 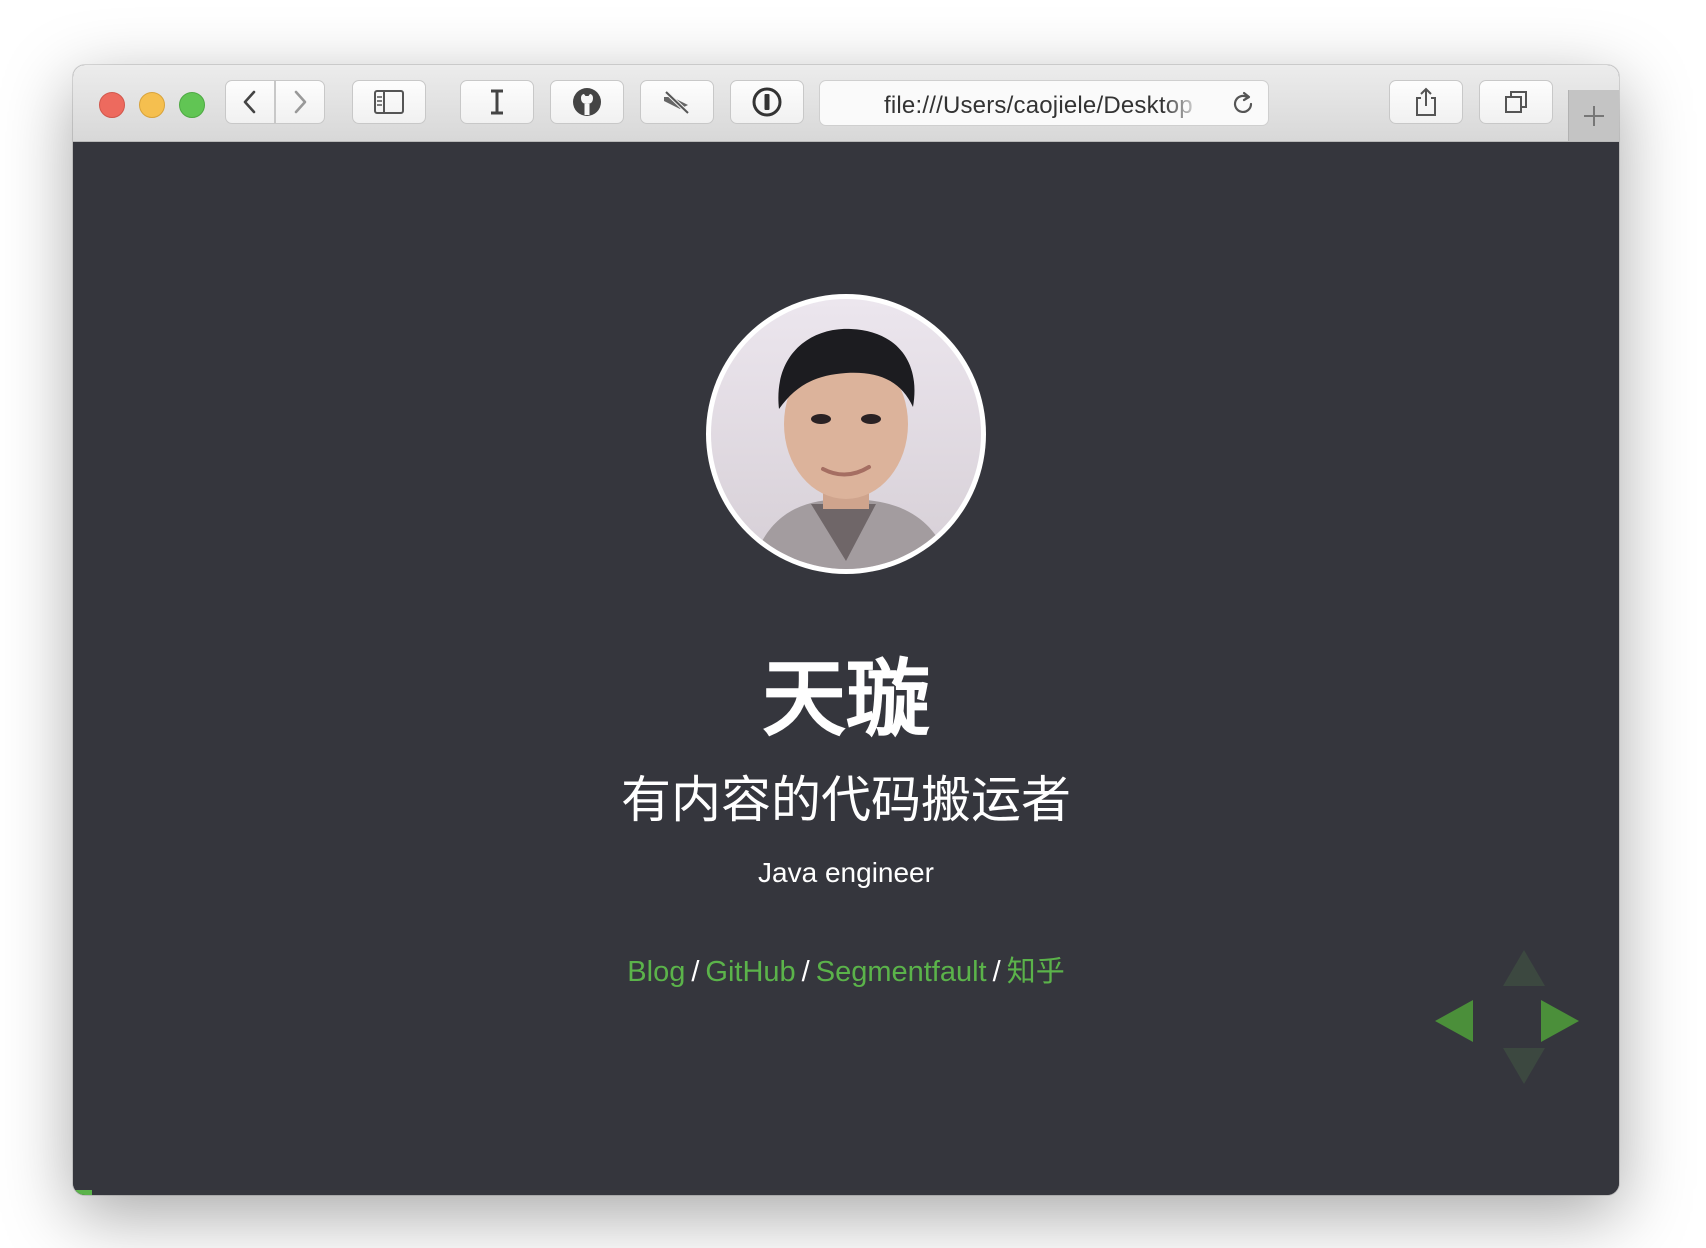 I want to click on back-button, so click(x=250, y=102).